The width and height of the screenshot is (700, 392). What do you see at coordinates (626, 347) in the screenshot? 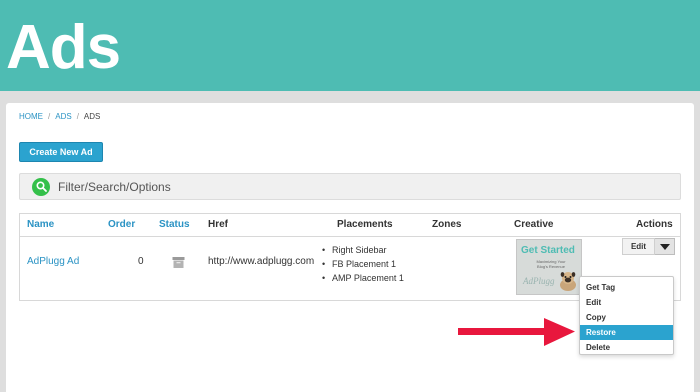
I see `menu-item-delete: Delete` at bounding box center [626, 347].